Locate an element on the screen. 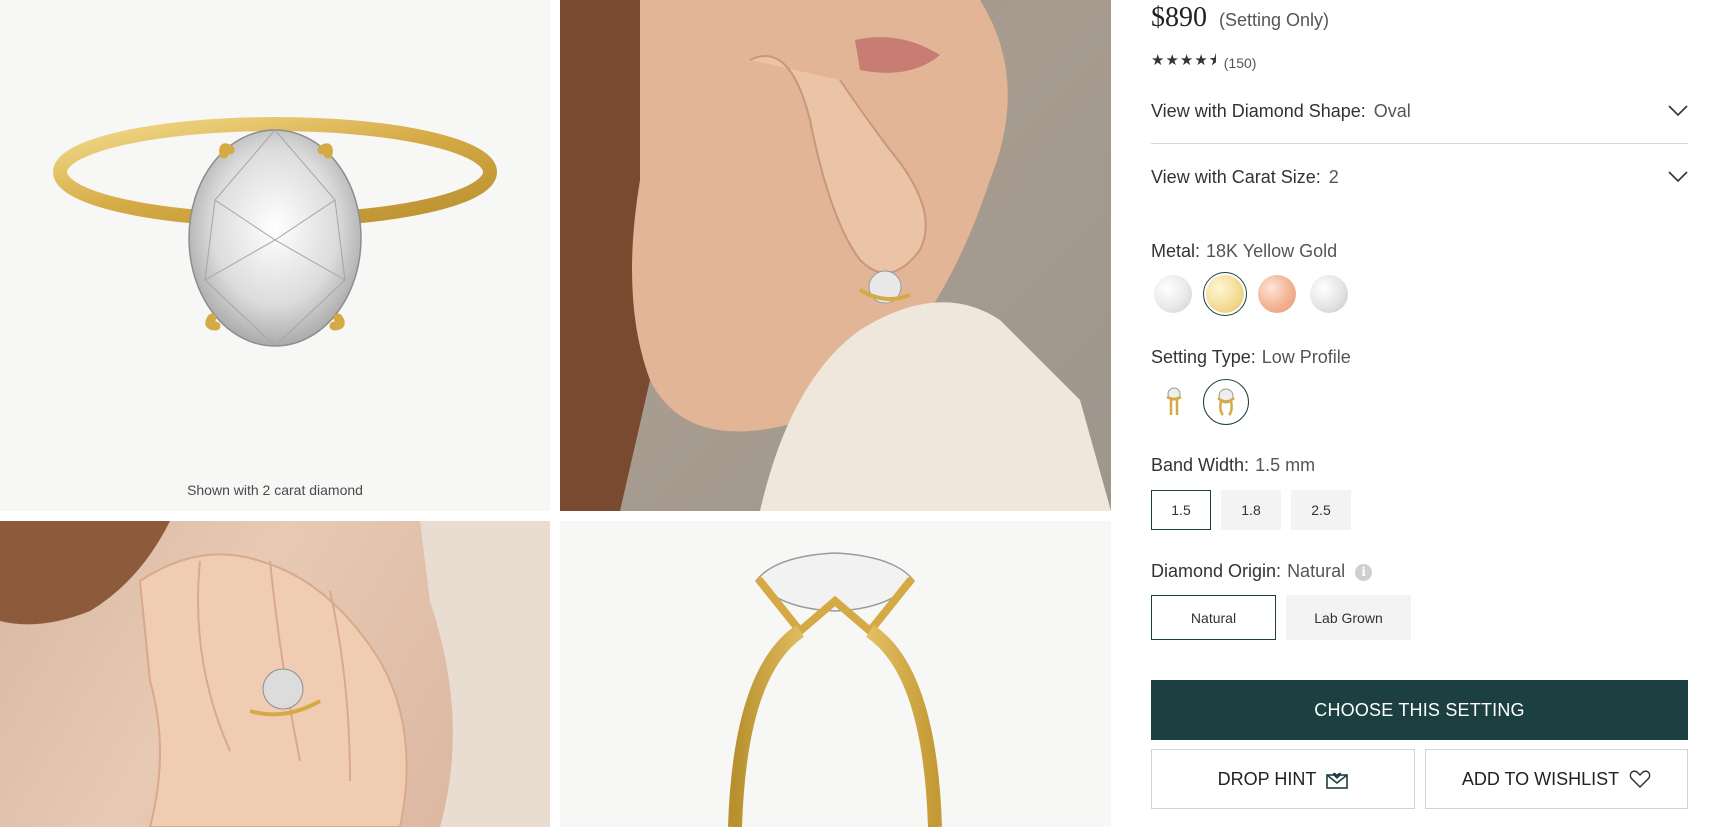 The width and height of the screenshot is (1711, 827). add-to-wishlist-button: ADD TO WISHLIST is located at coordinates (1556, 779).